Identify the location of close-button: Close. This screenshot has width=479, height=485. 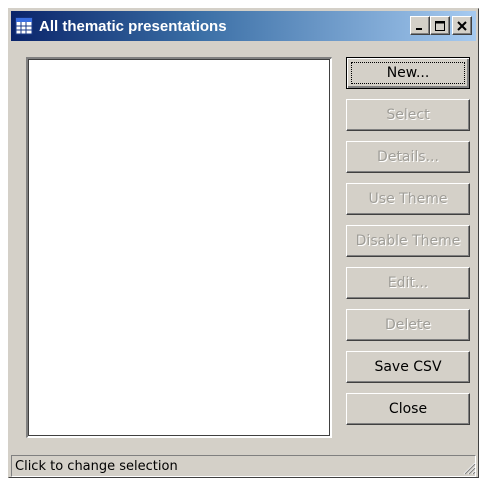
(408, 409).